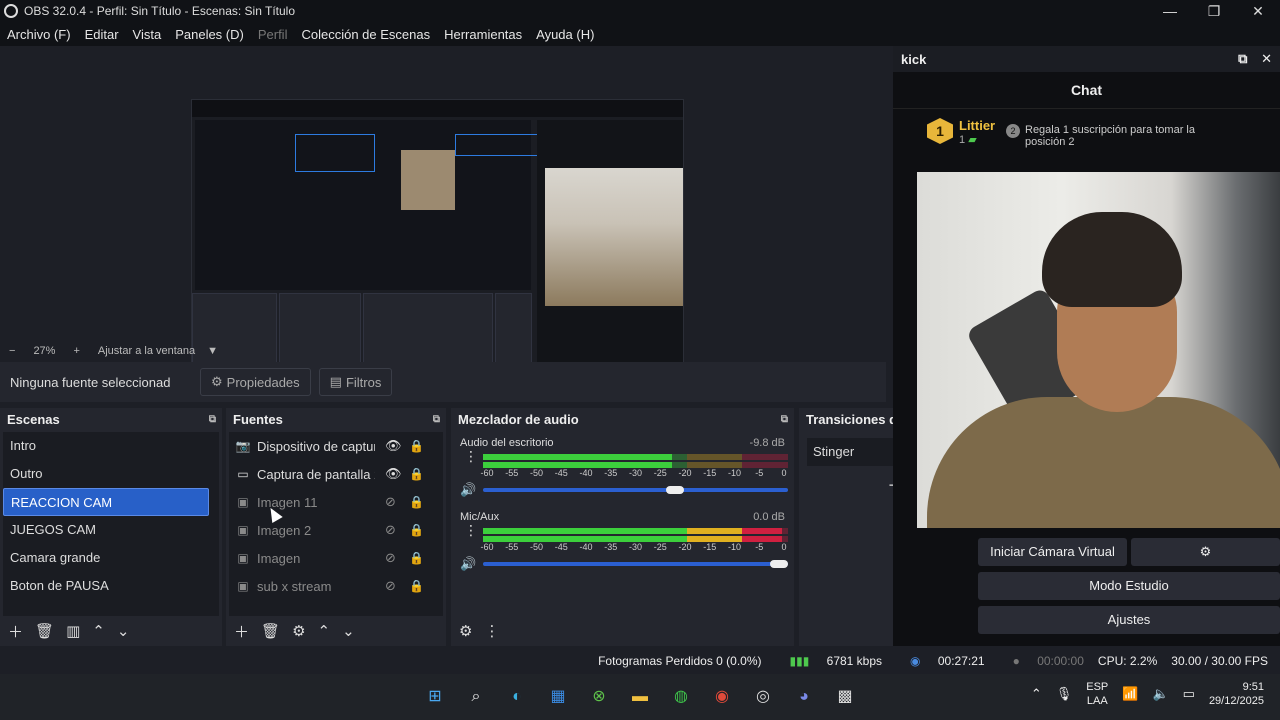 The image size is (1280, 720). I want to click on microphone-icon: 🎙, so click(1064, 694).